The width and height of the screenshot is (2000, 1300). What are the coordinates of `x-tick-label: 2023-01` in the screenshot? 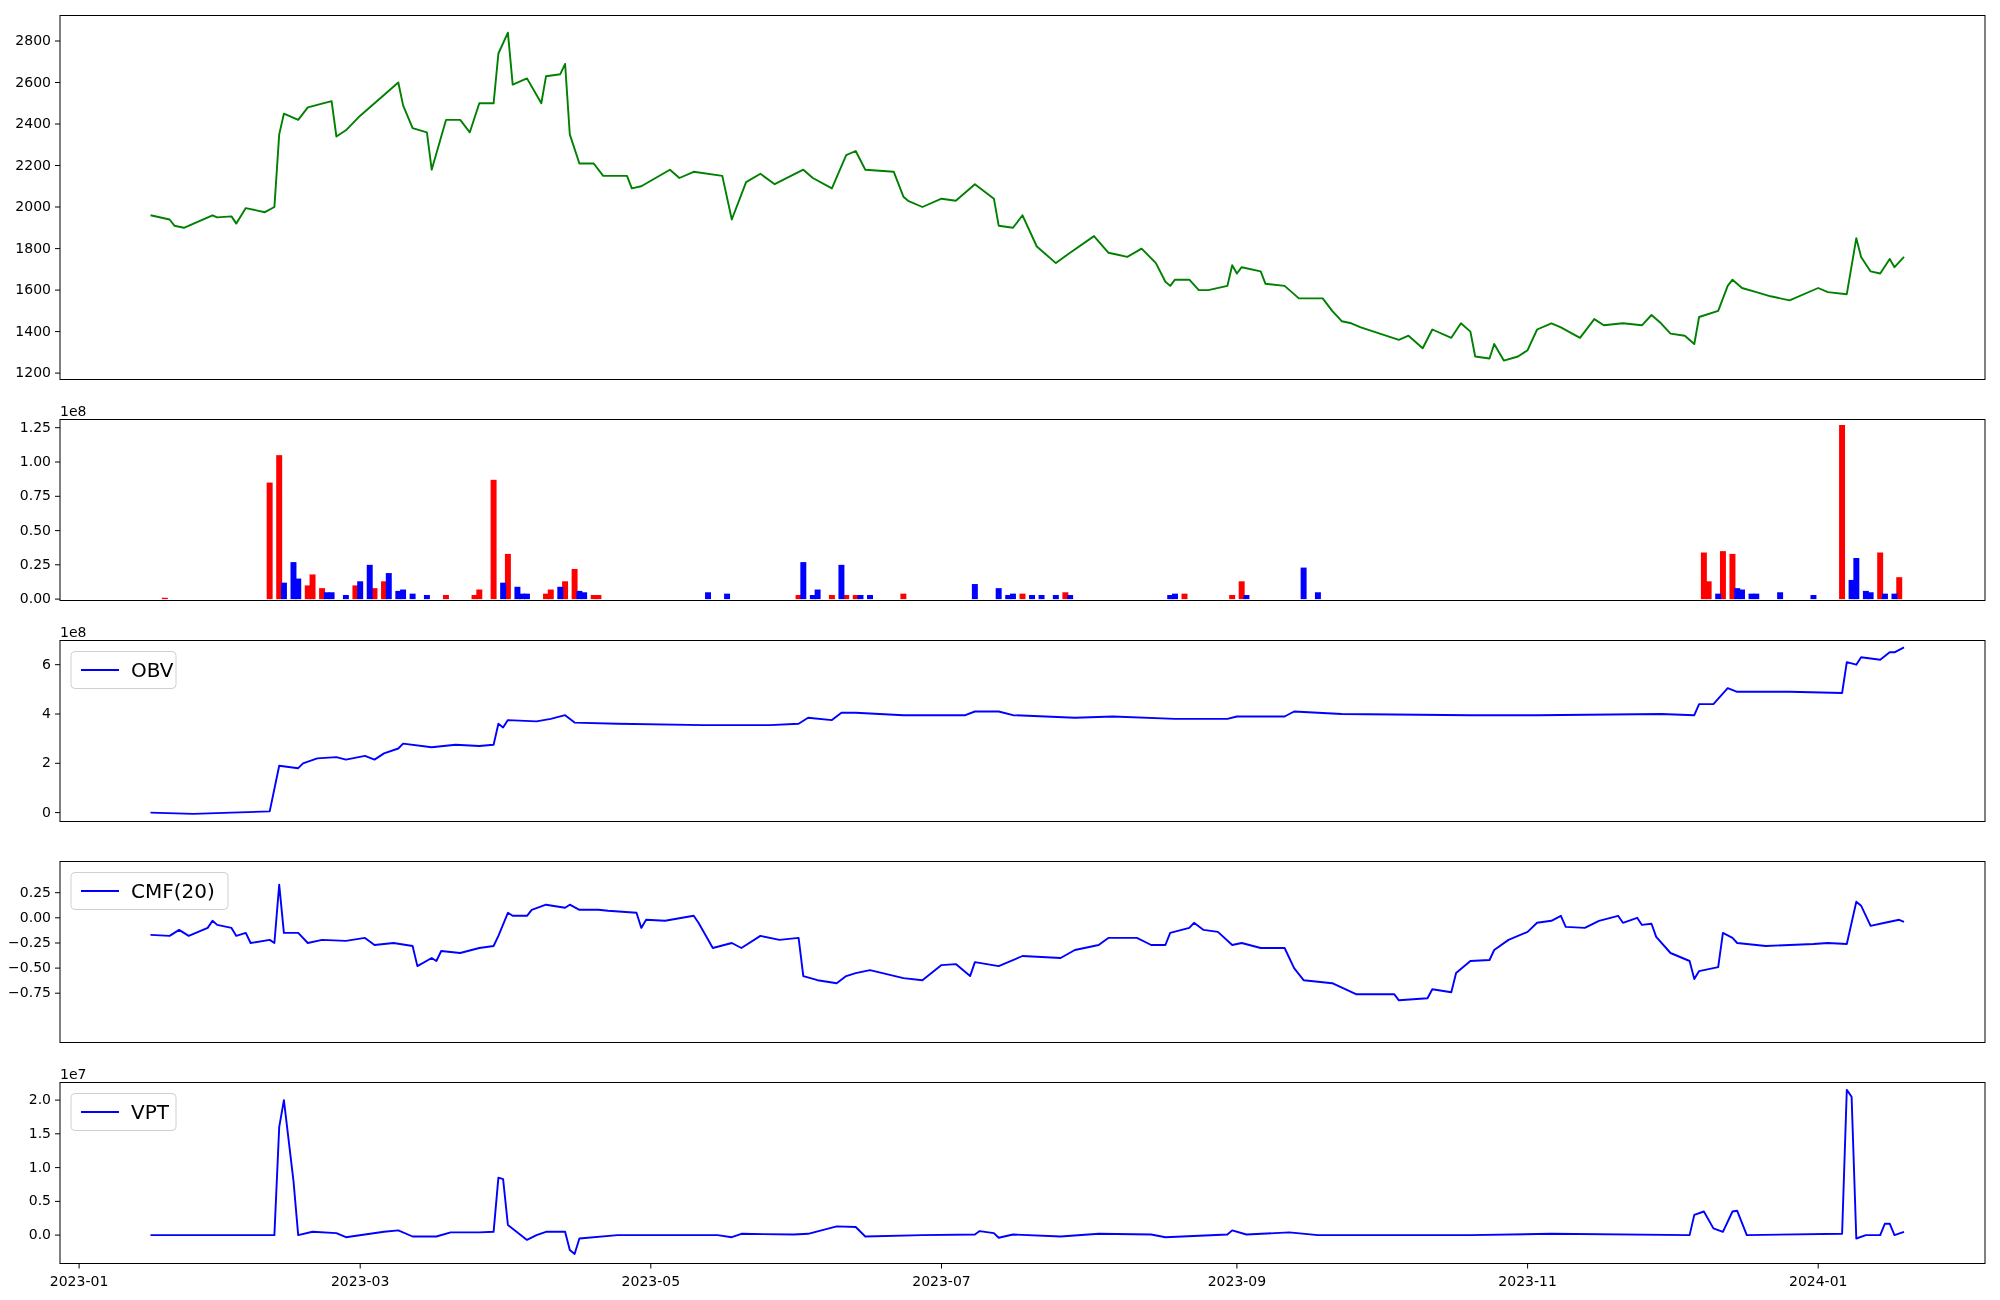 It's located at (79, 1280).